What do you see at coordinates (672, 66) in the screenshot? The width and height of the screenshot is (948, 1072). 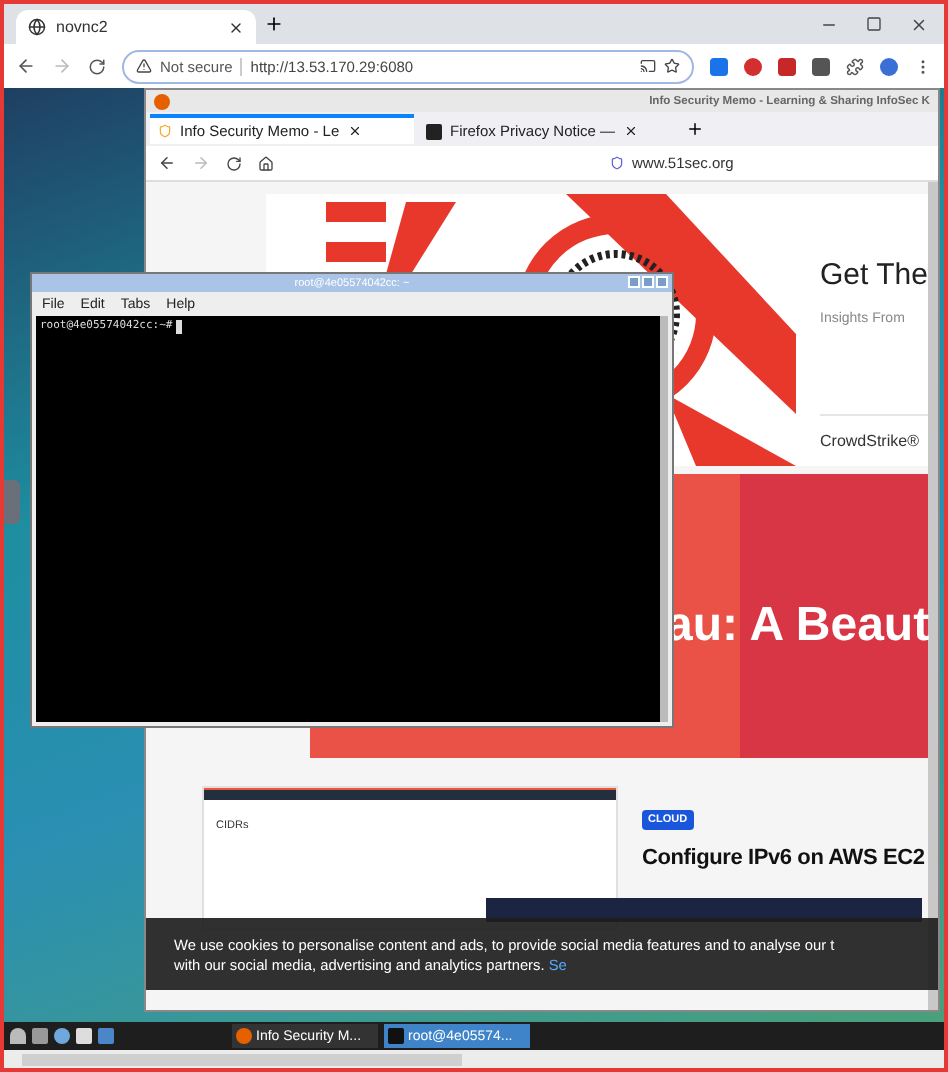 I see `star-icon` at bounding box center [672, 66].